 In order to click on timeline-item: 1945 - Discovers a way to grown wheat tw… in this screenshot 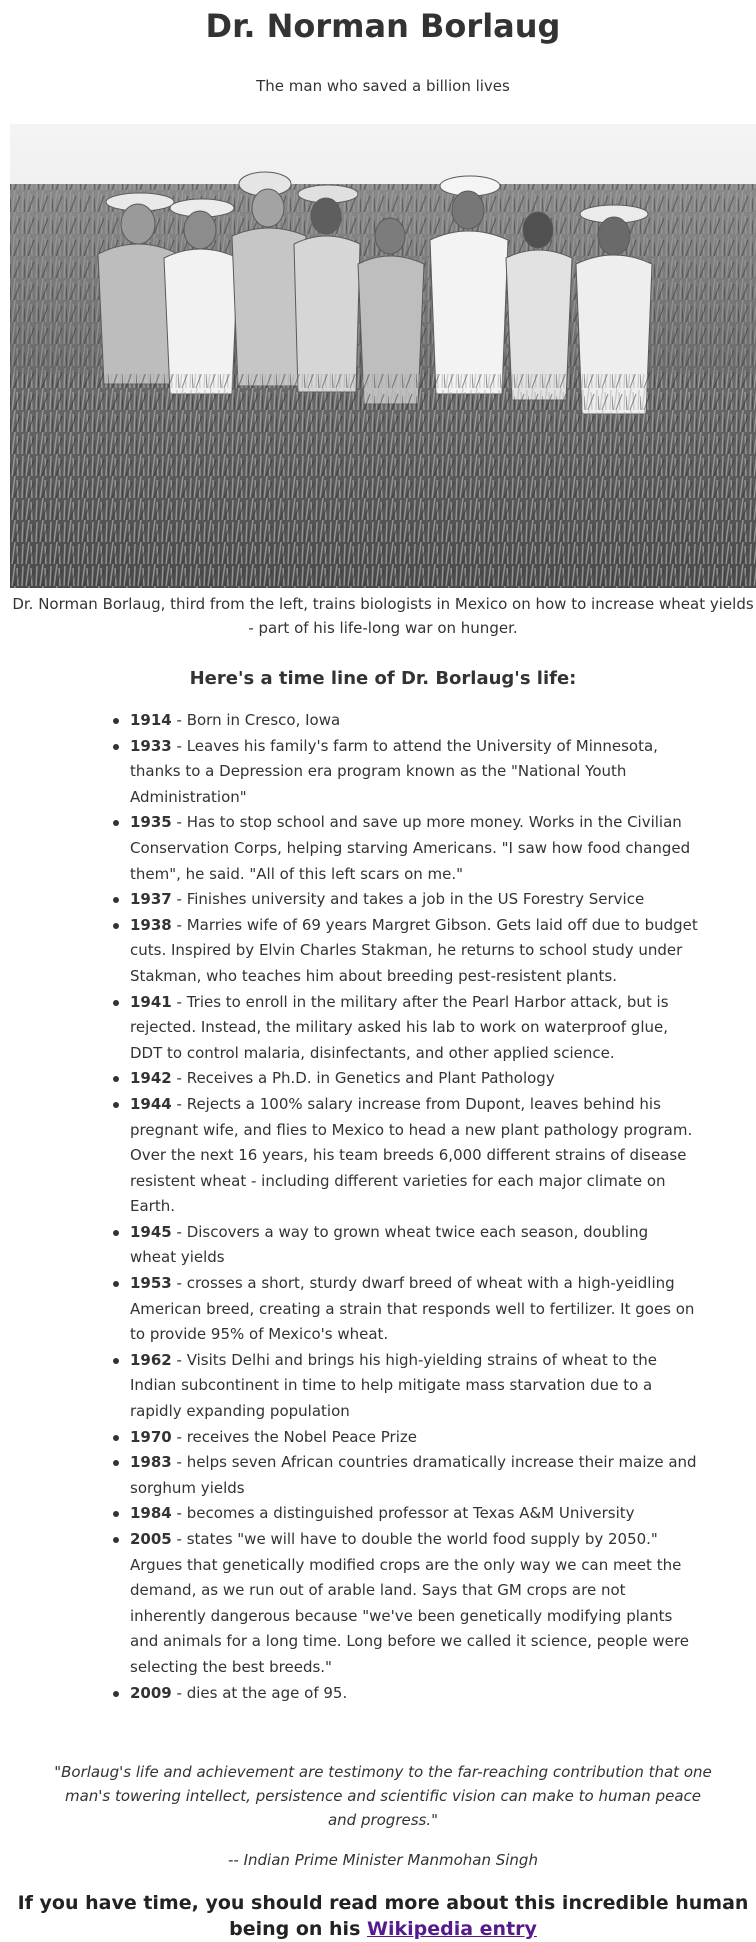, I will do `click(405, 1245)`.